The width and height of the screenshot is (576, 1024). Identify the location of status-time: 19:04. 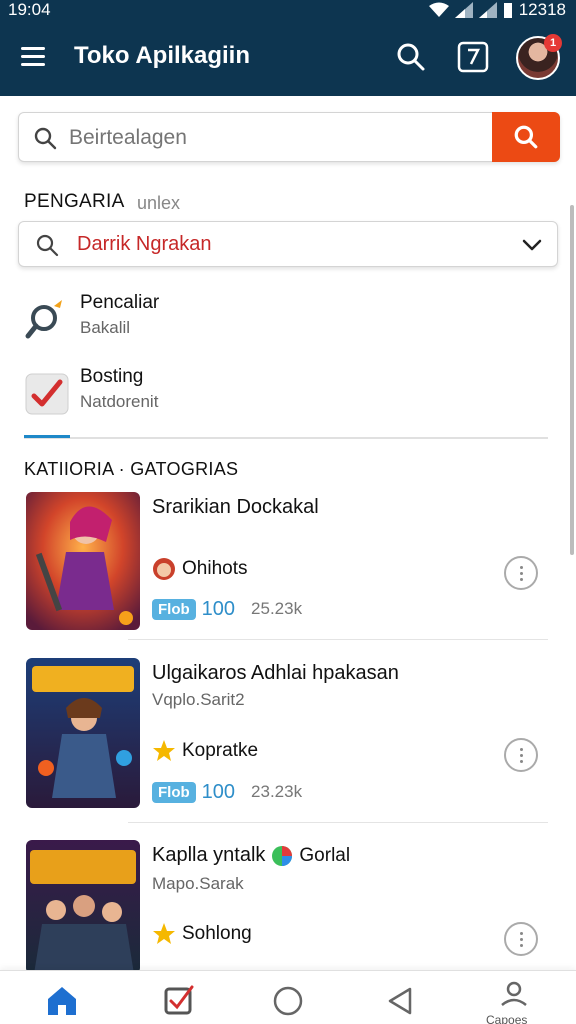
(29, 9).